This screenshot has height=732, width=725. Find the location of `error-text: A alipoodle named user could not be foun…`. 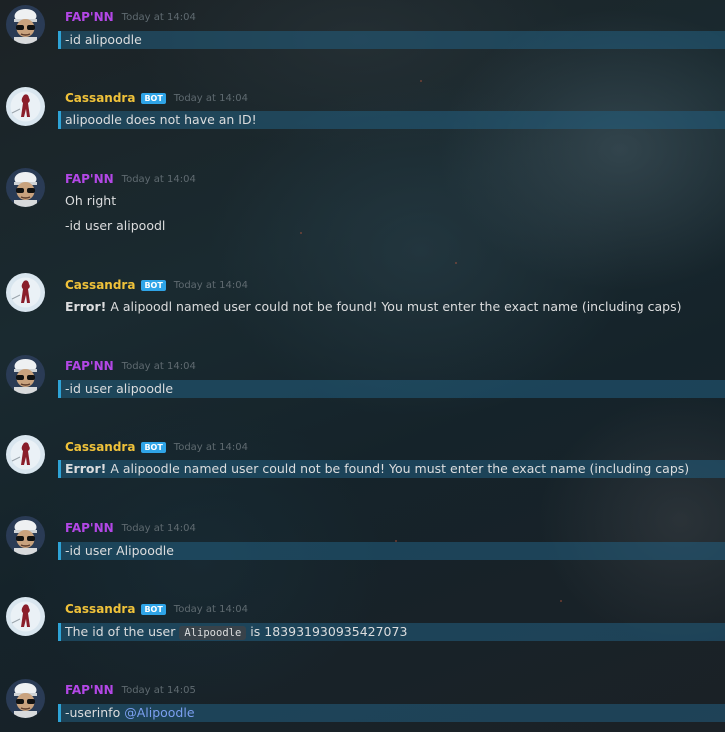

error-text: A alipoodle named user could not be foun… is located at coordinates (400, 468).